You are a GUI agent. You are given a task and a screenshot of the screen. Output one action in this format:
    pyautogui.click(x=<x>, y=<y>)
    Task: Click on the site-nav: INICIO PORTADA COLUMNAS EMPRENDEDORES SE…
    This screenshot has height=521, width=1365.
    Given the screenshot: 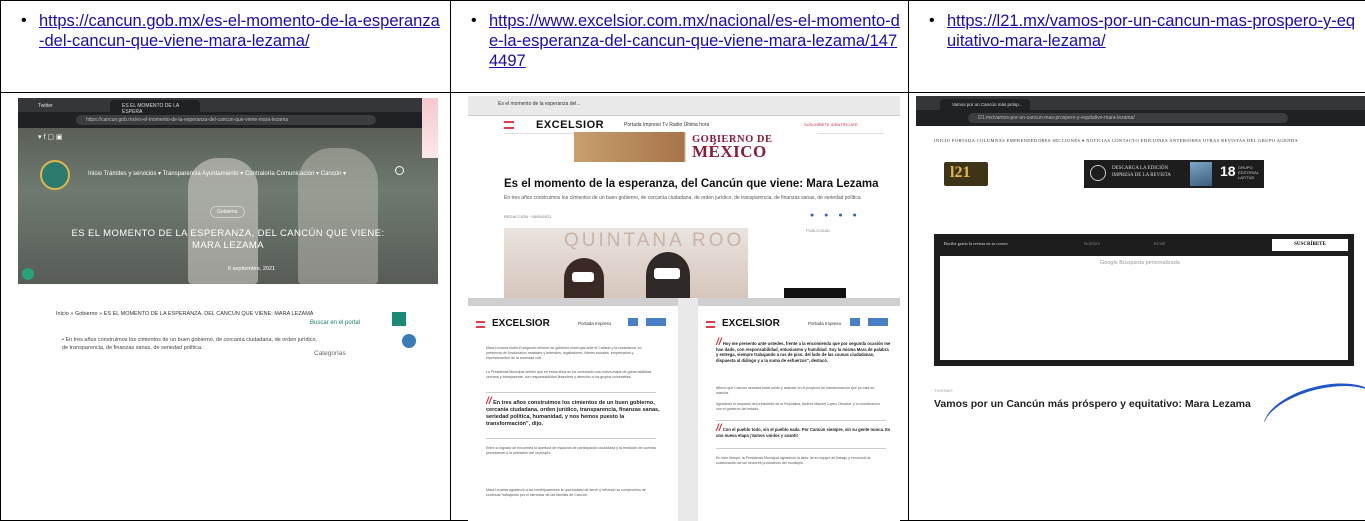 What is the action you would take?
    pyautogui.click(x=1149, y=141)
    